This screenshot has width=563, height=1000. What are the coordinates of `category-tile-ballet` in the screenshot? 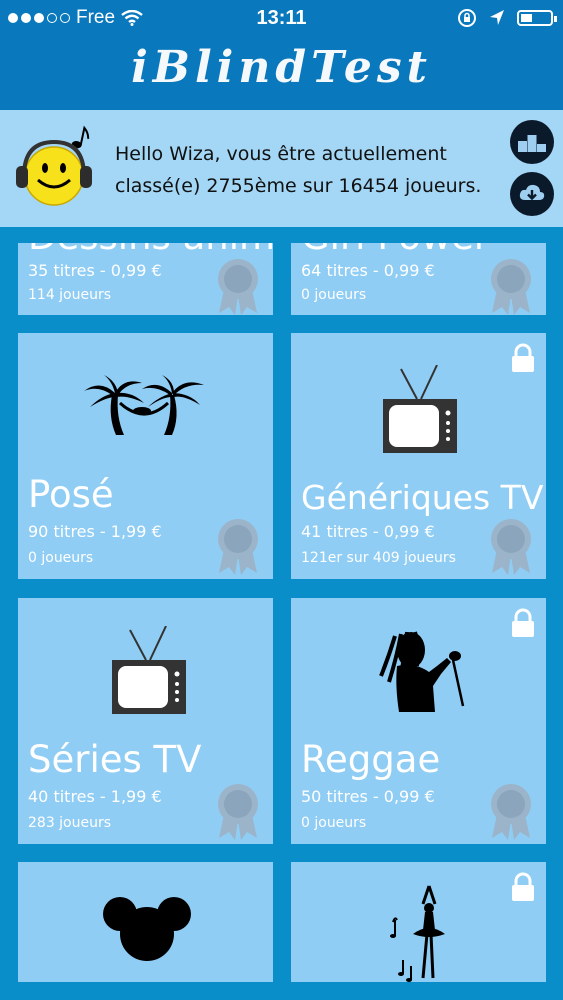 It's located at (418, 922).